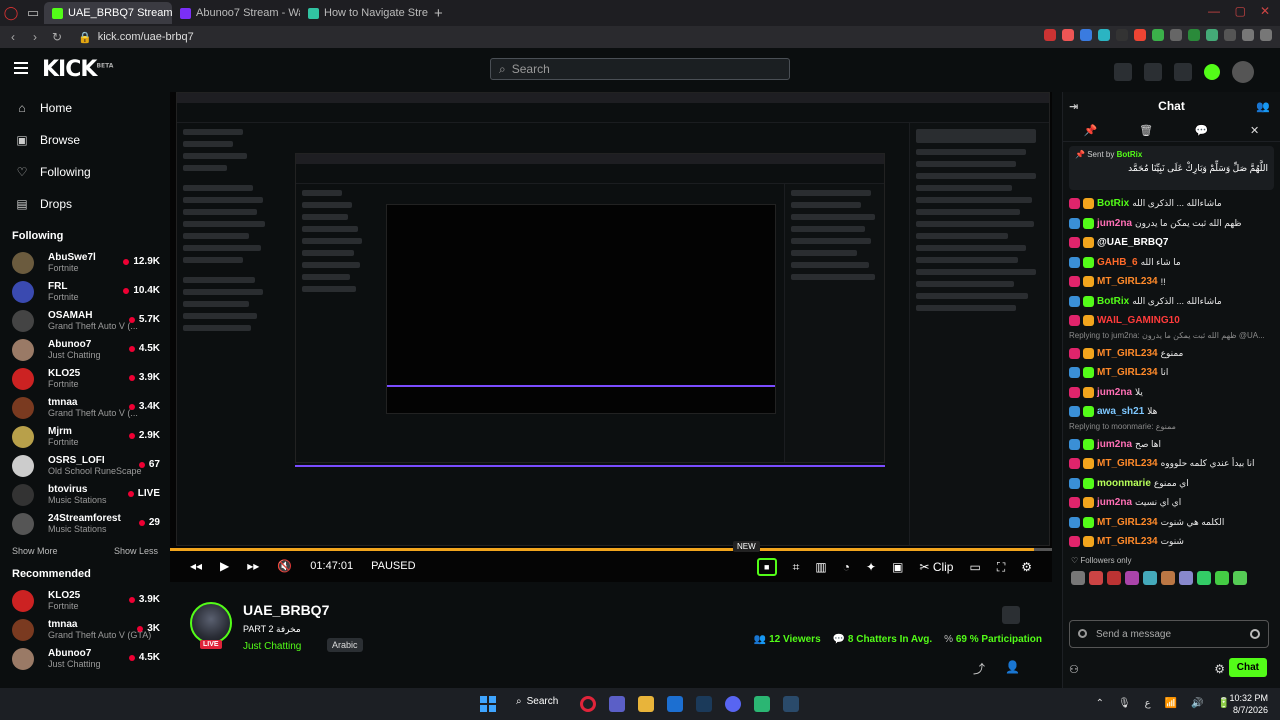 The image size is (1280, 720). What do you see at coordinates (1197, 703) in the screenshot?
I see `volume-icon: 🔊` at bounding box center [1197, 703].